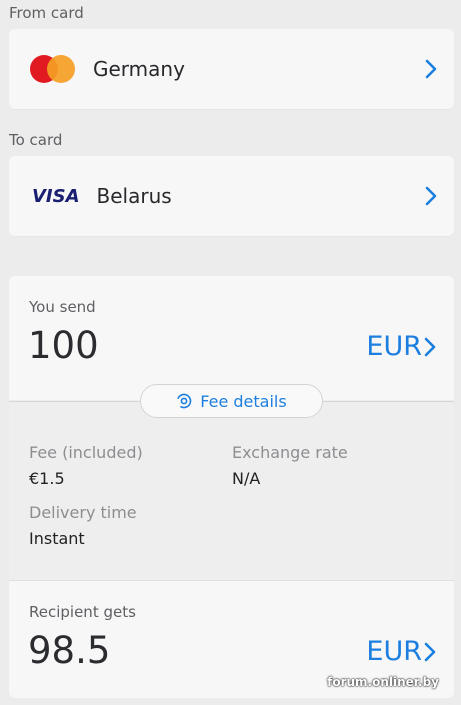  I want to click on receive-currency-selector: EUR, so click(401, 651).